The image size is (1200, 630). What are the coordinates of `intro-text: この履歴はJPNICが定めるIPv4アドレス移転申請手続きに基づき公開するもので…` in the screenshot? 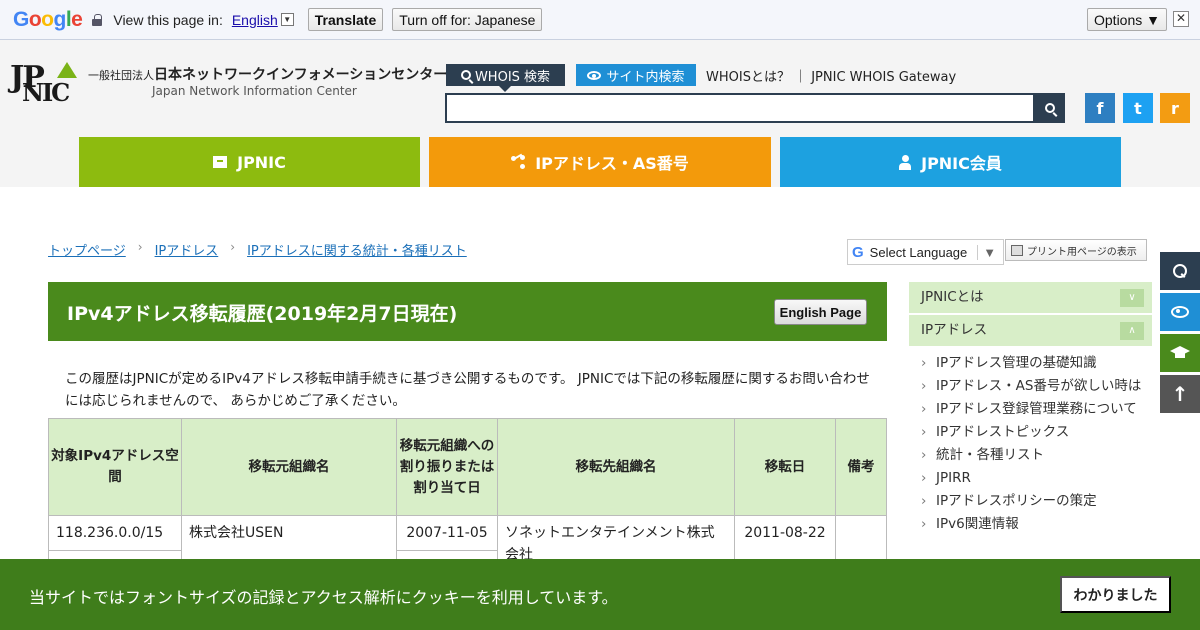 It's located at (467, 390).